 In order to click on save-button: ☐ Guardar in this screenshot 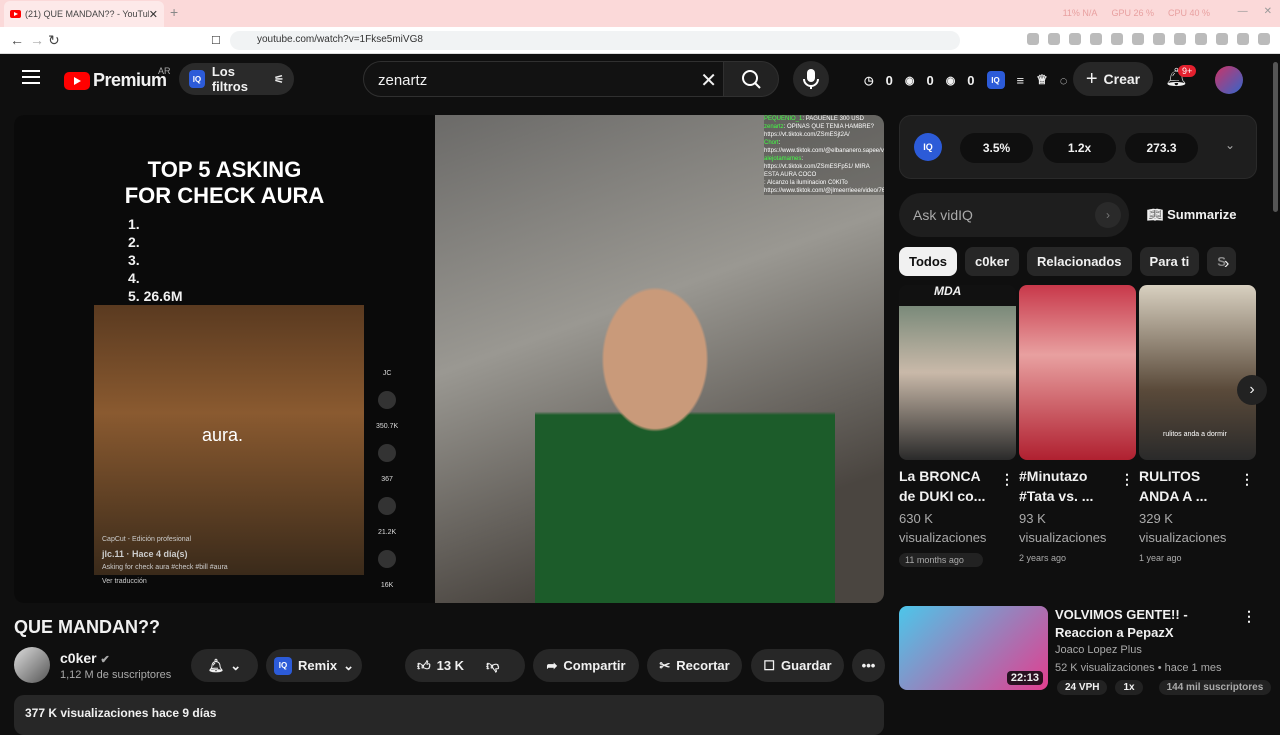, I will do `click(797, 665)`.